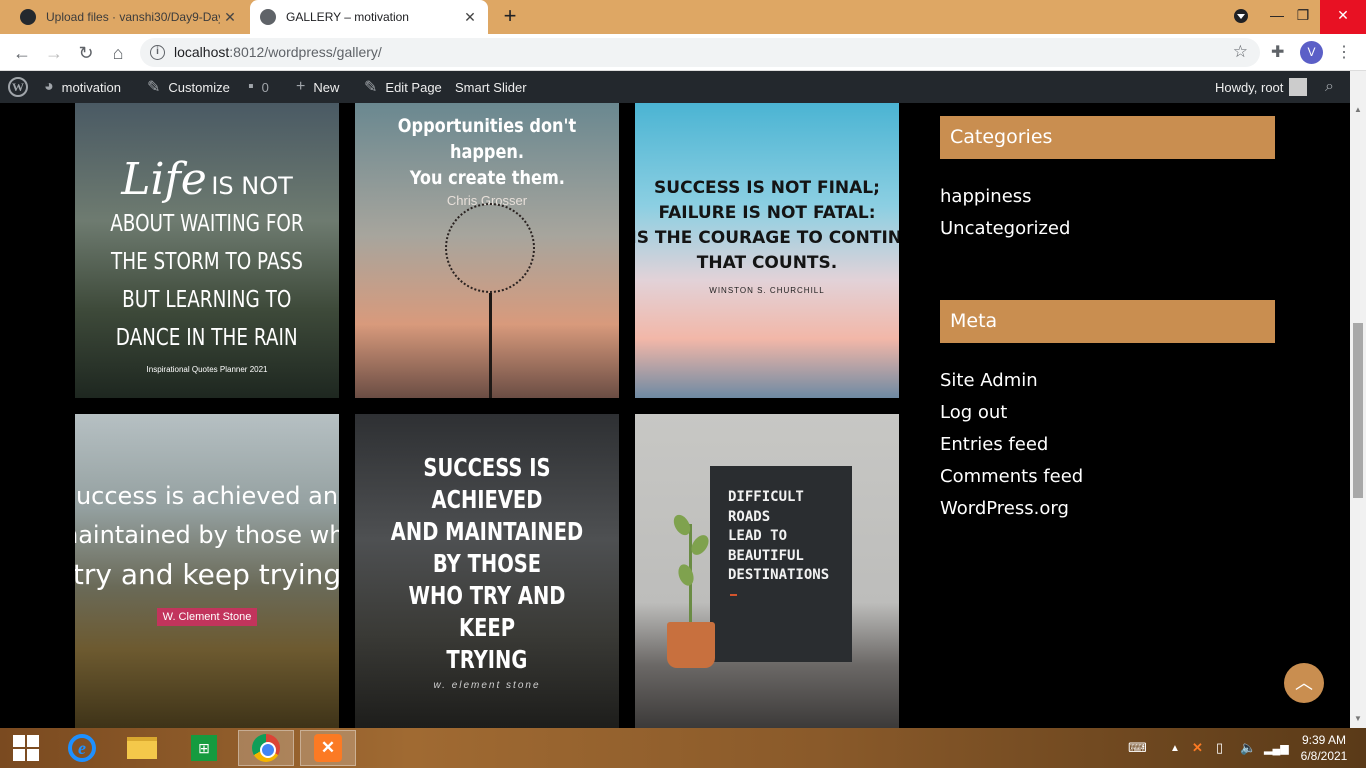 The width and height of the screenshot is (1366, 768). What do you see at coordinates (347, 17) in the screenshot?
I see `tab-title: GALLERY – motivation` at bounding box center [347, 17].